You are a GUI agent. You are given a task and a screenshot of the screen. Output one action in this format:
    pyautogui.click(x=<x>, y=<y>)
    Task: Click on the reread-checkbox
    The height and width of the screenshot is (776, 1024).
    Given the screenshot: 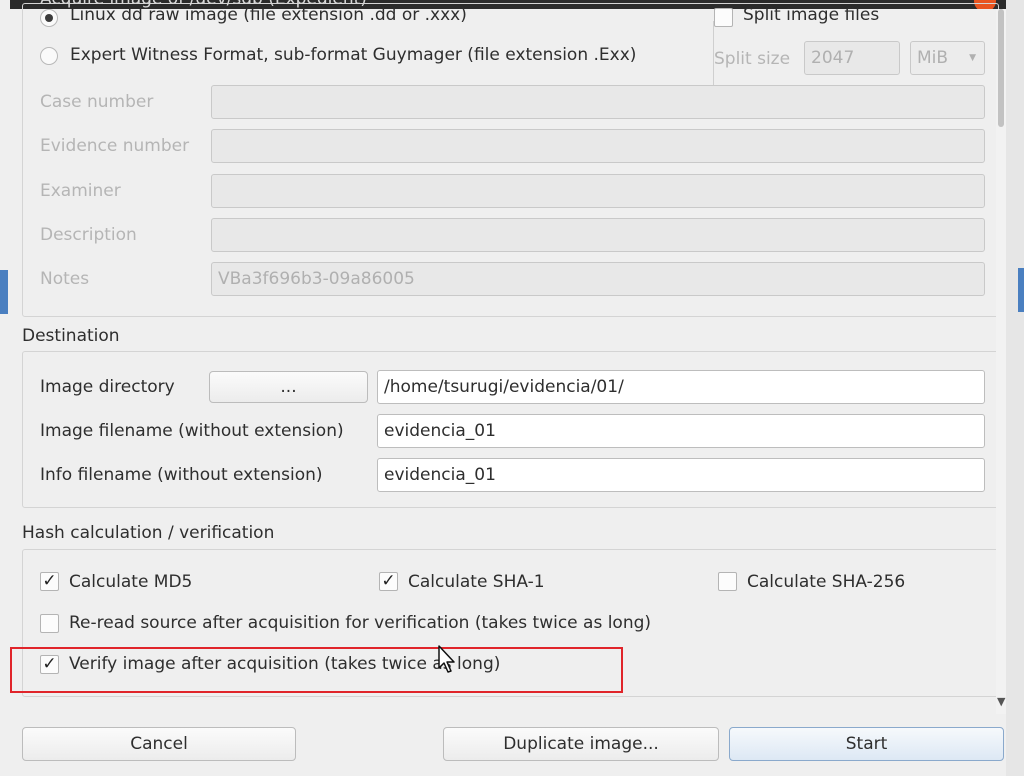 What is the action you would take?
    pyautogui.click(x=49, y=623)
    